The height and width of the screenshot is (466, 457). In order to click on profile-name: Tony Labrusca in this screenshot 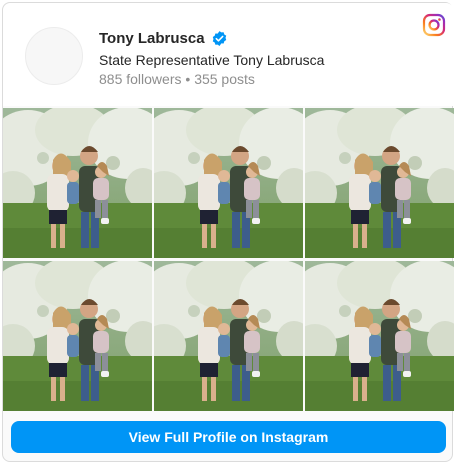, I will do `click(152, 38)`.